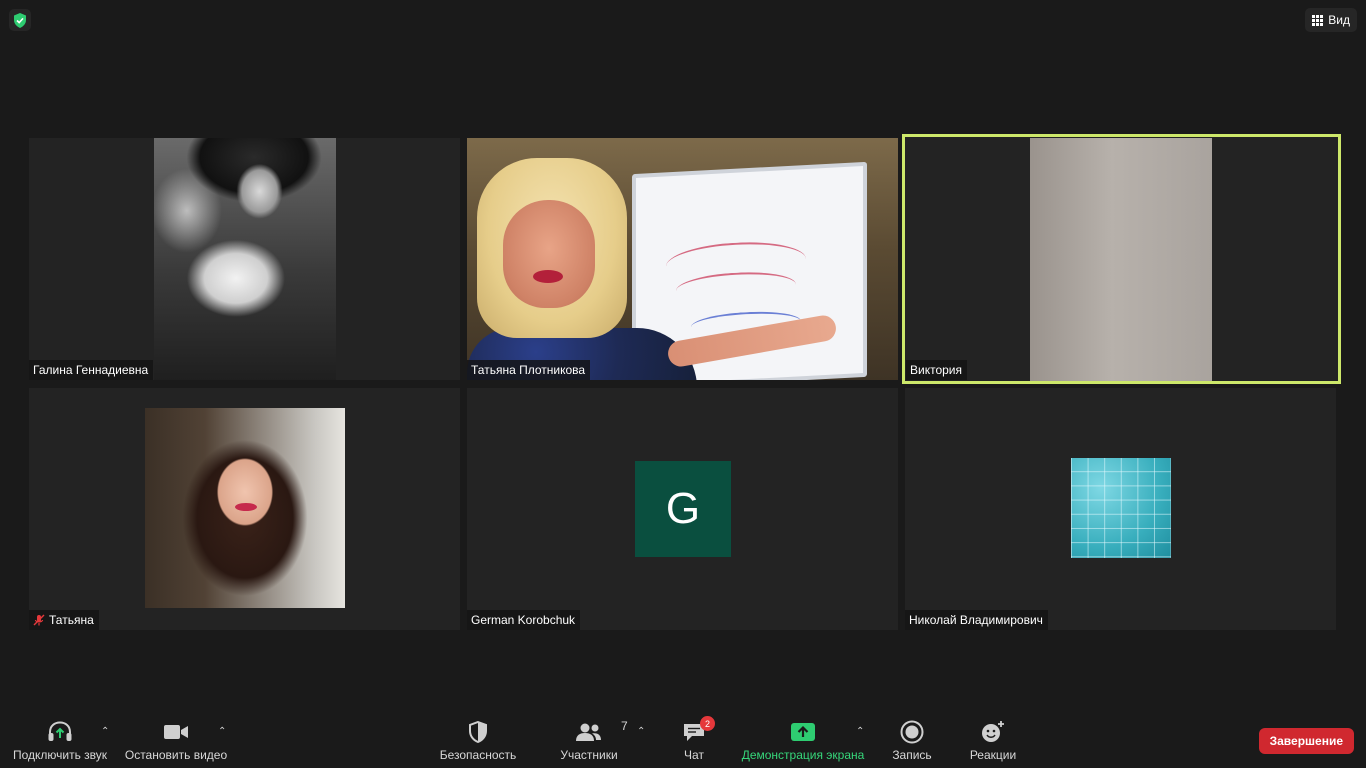  I want to click on participant-name-tag: Татьяна, so click(64, 620).